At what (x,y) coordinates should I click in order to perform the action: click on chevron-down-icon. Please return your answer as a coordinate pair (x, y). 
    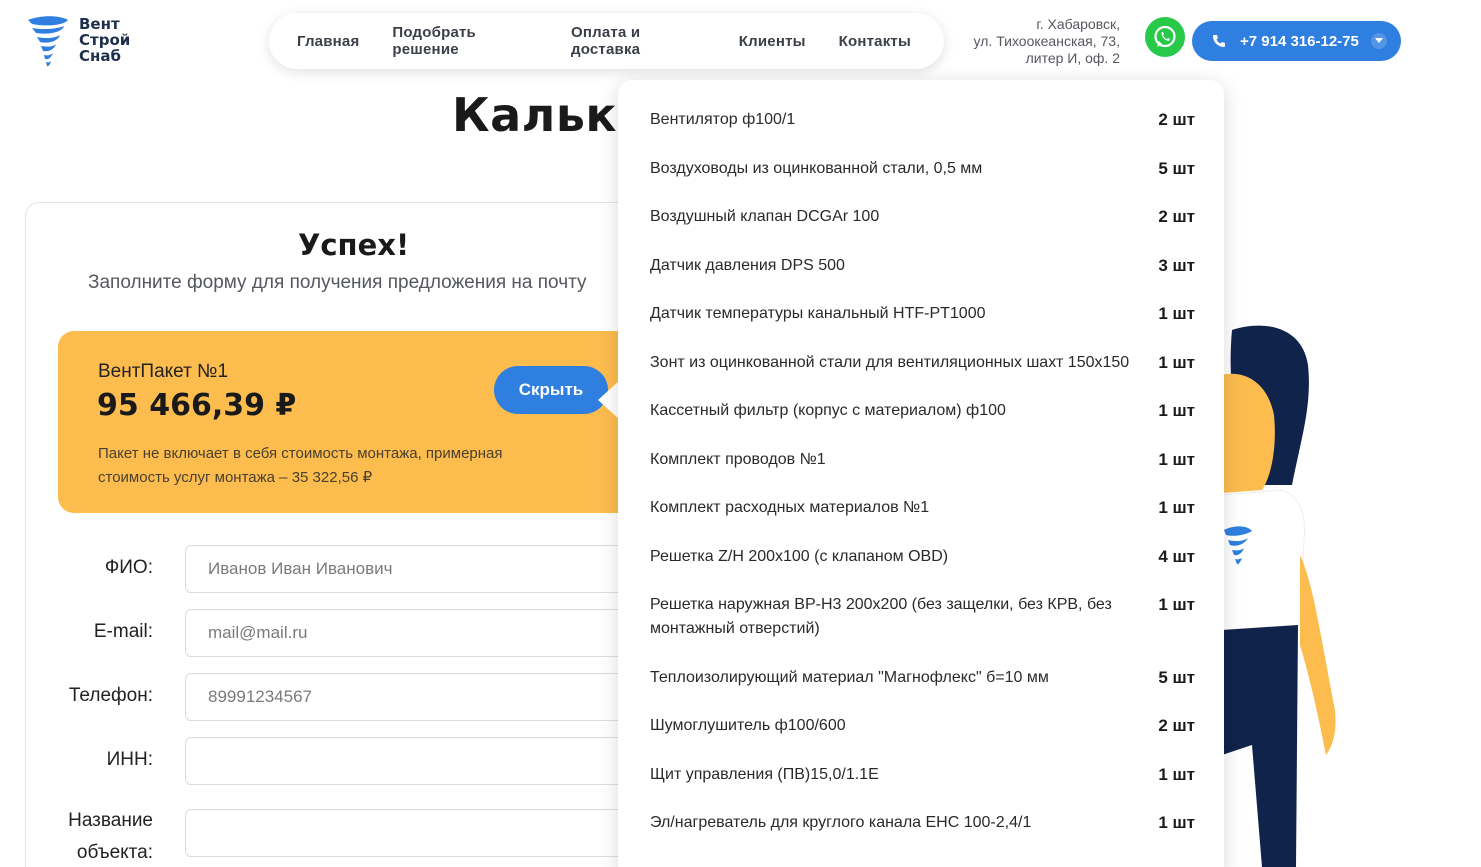
    Looking at the image, I should click on (1379, 41).